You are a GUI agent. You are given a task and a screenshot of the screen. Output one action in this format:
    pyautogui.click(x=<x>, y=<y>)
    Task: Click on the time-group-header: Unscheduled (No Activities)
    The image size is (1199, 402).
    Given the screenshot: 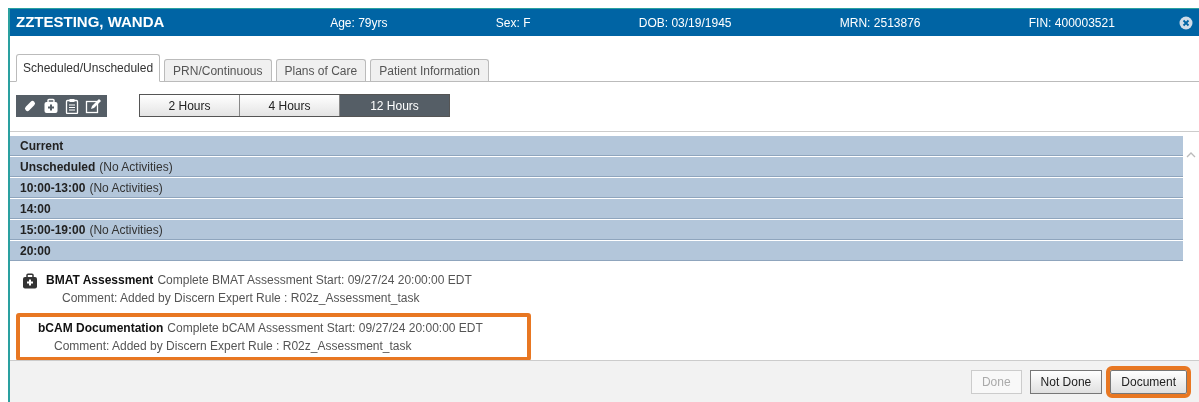 What is the action you would take?
    pyautogui.click(x=596, y=167)
    